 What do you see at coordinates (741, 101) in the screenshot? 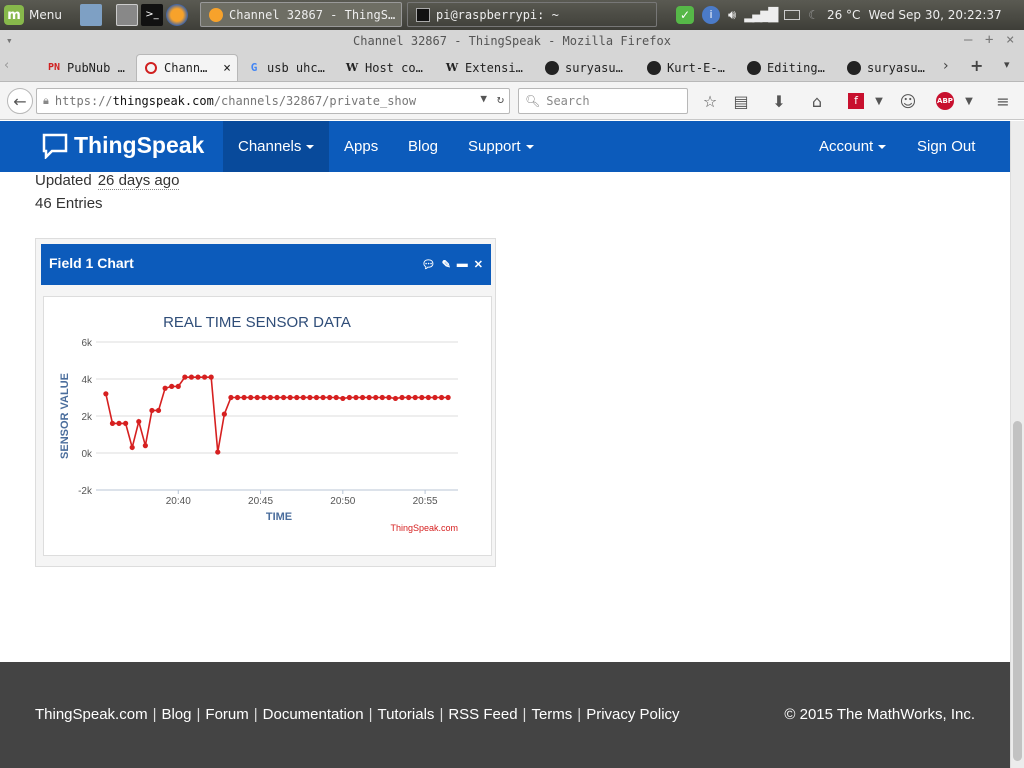
I see `reading-list-icon: ▤` at bounding box center [741, 101].